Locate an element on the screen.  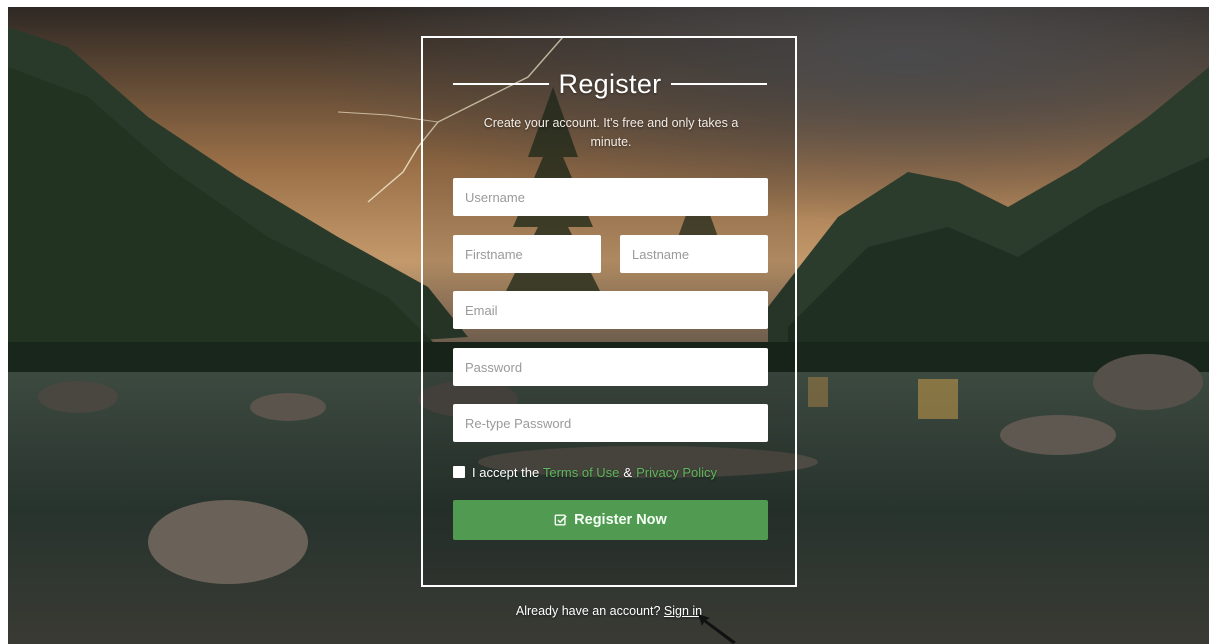
terms-prefix: I accept the is located at coordinates (506, 472).